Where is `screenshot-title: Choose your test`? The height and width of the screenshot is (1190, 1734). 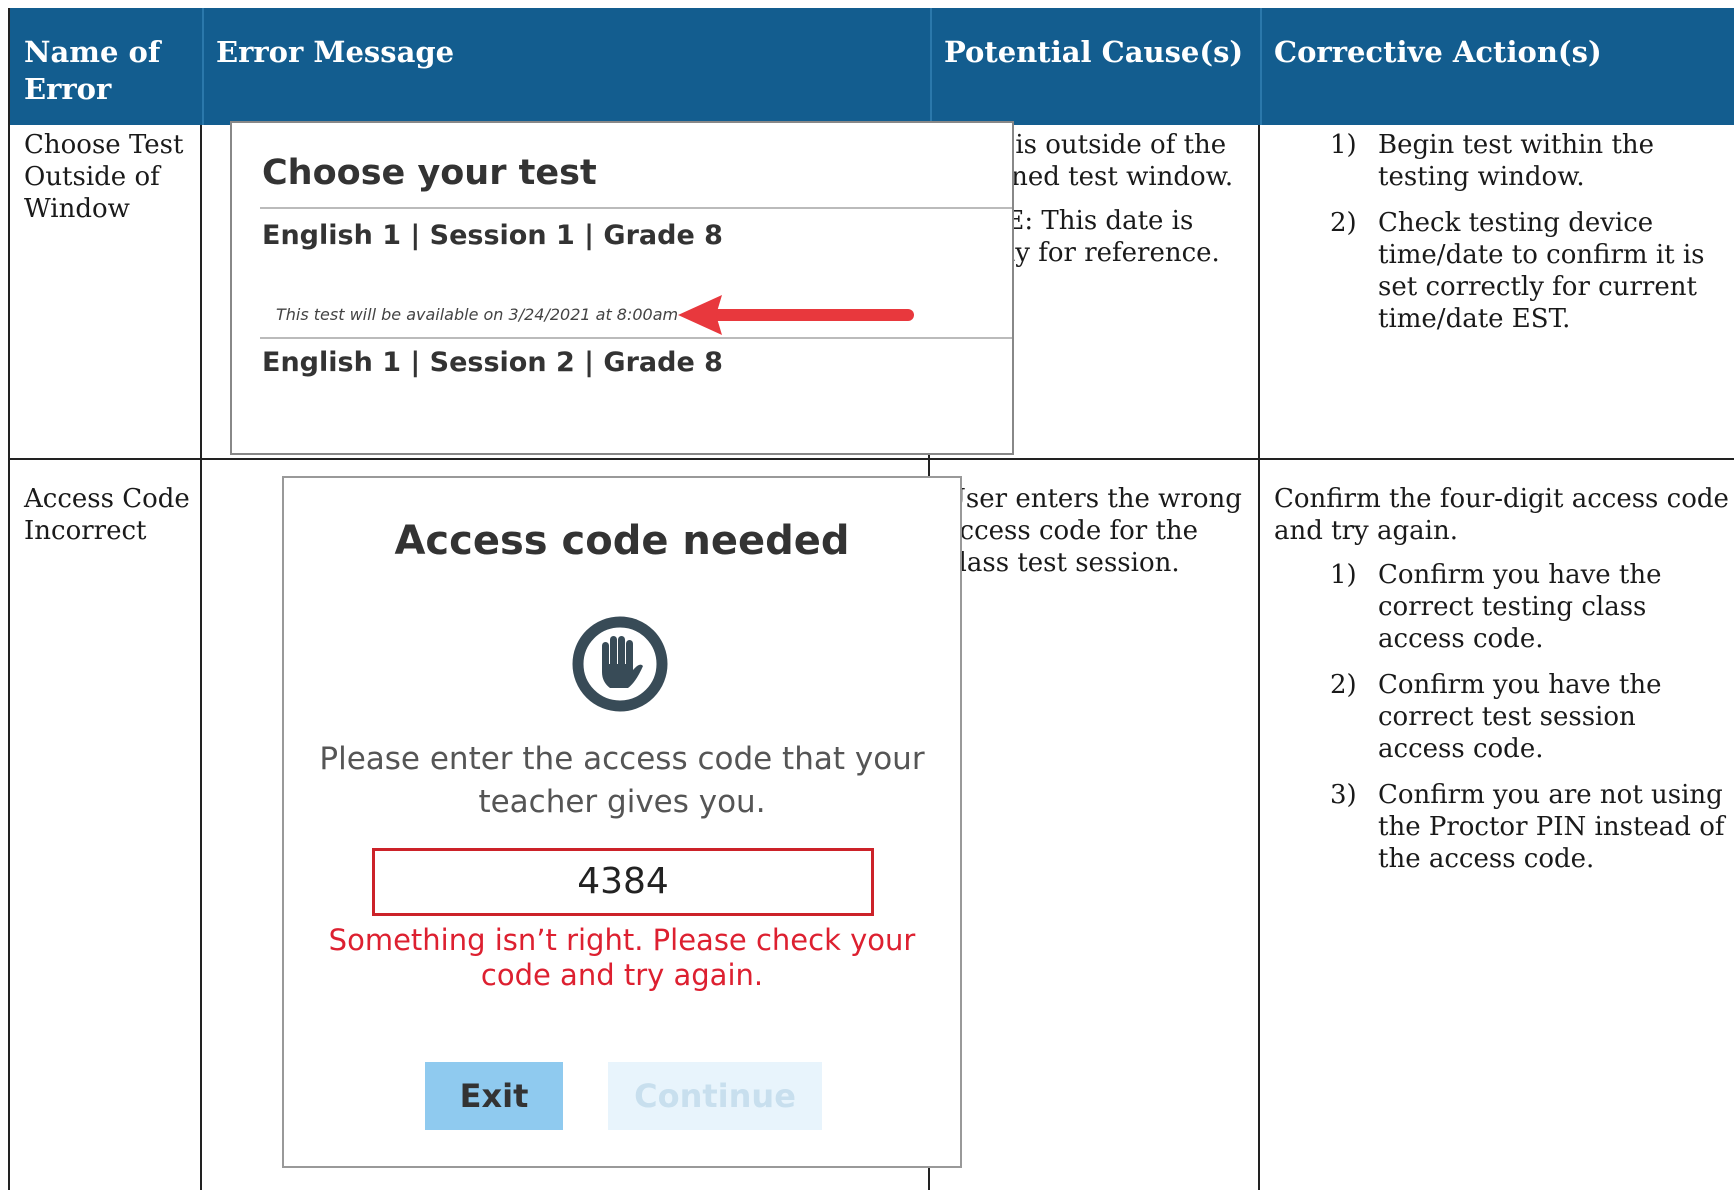
screenshot-title: Choose your test is located at coordinates (429, 173).